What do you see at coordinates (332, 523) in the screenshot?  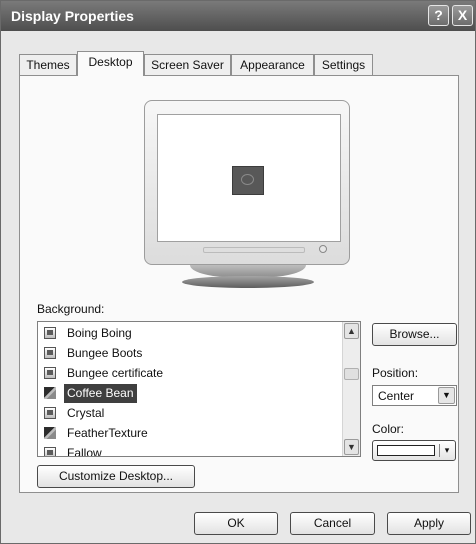 I see `cancel-button: Cancel` at bounding box center [332, 523].